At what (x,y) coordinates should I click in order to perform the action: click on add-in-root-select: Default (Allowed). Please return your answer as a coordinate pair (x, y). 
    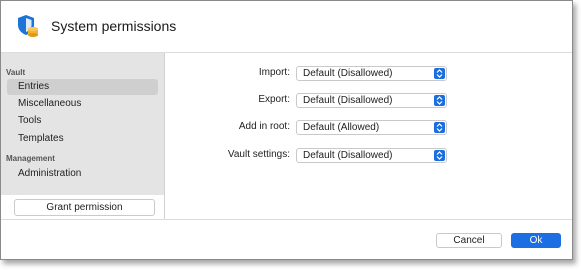
    Looking at the image, I should click on (371, 127).